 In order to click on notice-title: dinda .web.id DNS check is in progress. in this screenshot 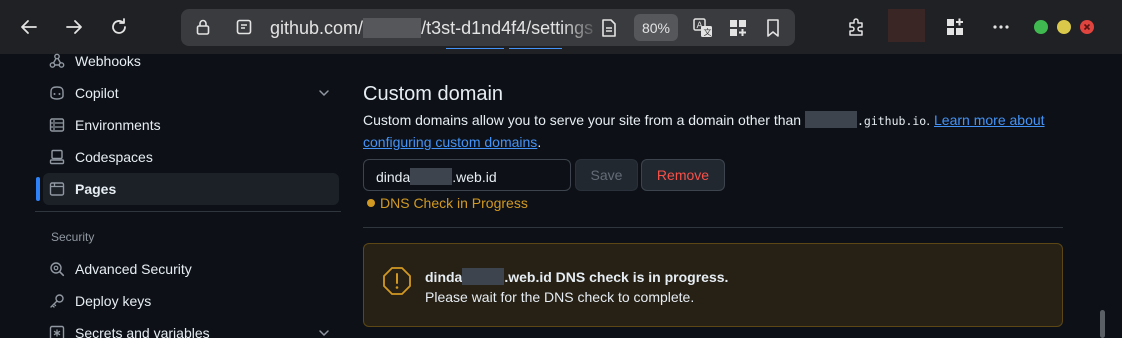, I will do `click(577, 276)`.